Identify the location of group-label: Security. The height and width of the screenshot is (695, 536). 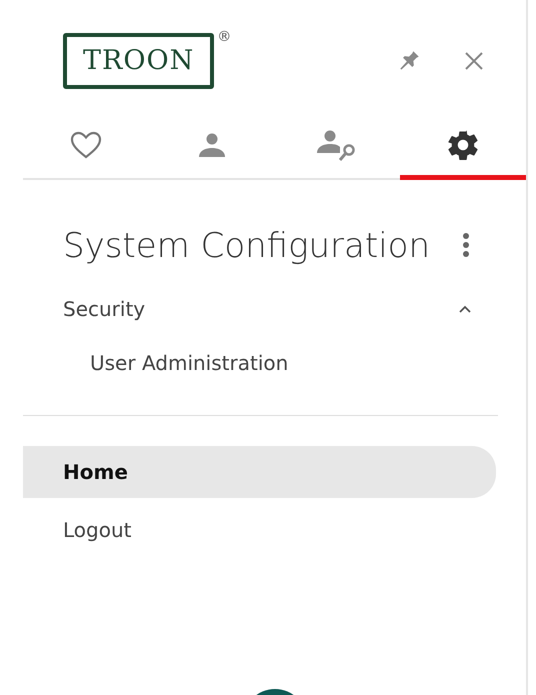
(104, 309).